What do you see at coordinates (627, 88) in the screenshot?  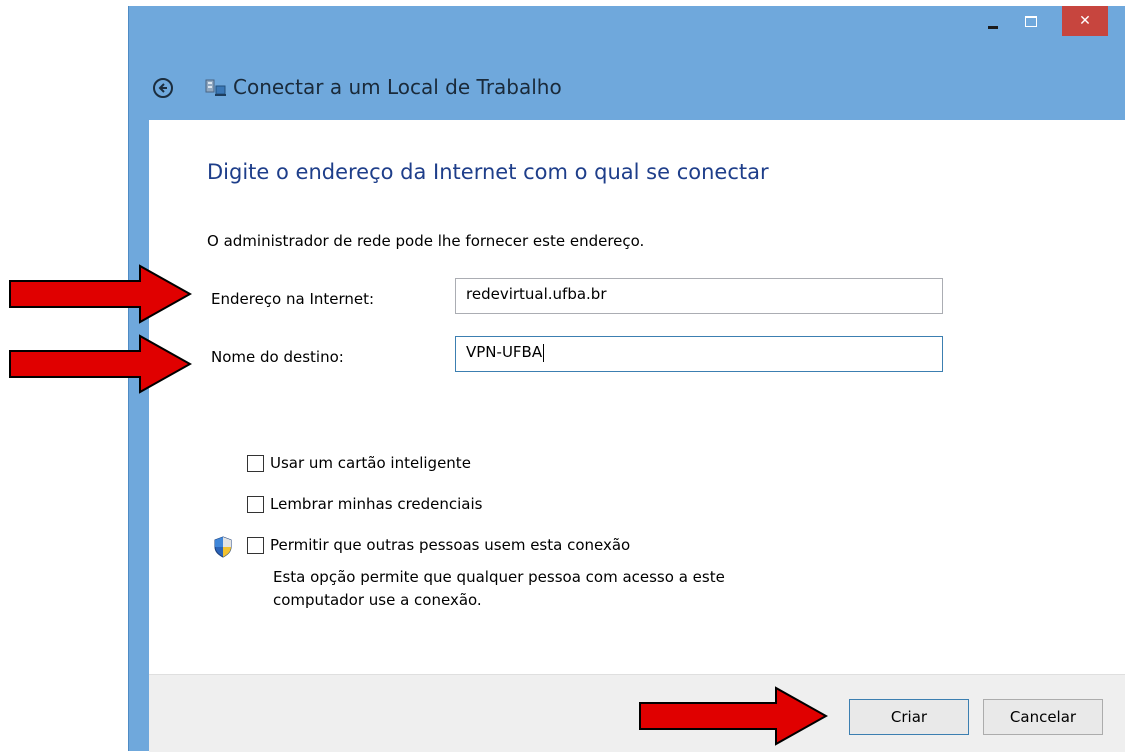 I see `wizard-header: Conectar a um Local de Trabalho` at bounding box center [627, 88].